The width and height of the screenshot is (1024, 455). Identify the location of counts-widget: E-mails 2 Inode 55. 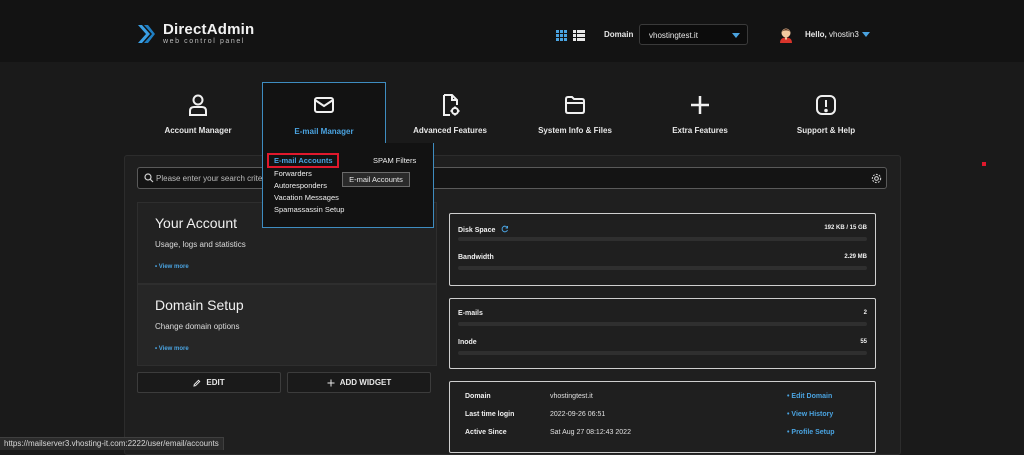
(662, 333).